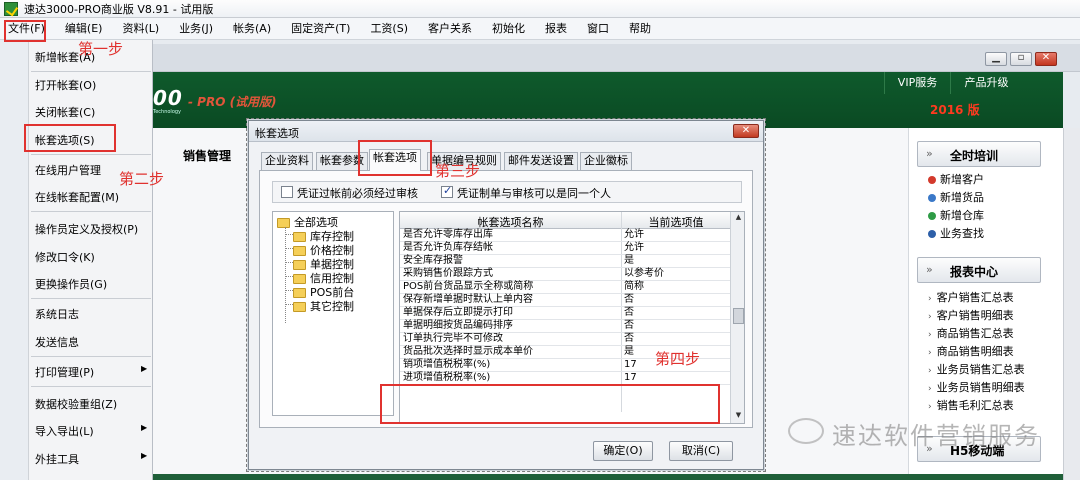 Image resolution: width=1080 pixels, height=480 pixels. I want to click on menu-plugin-tools: 外挂工具, so click(57, 459).